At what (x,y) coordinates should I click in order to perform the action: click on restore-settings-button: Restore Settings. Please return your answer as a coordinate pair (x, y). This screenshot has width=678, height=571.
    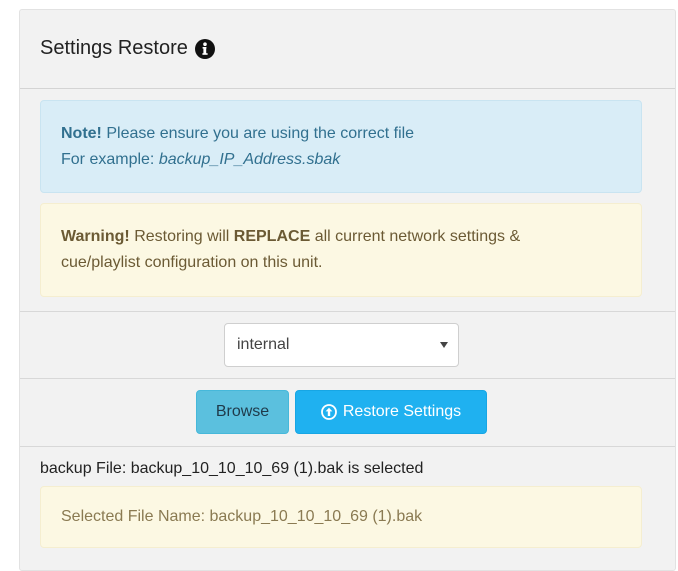
    Looking at the image, I should click on (391, 412).